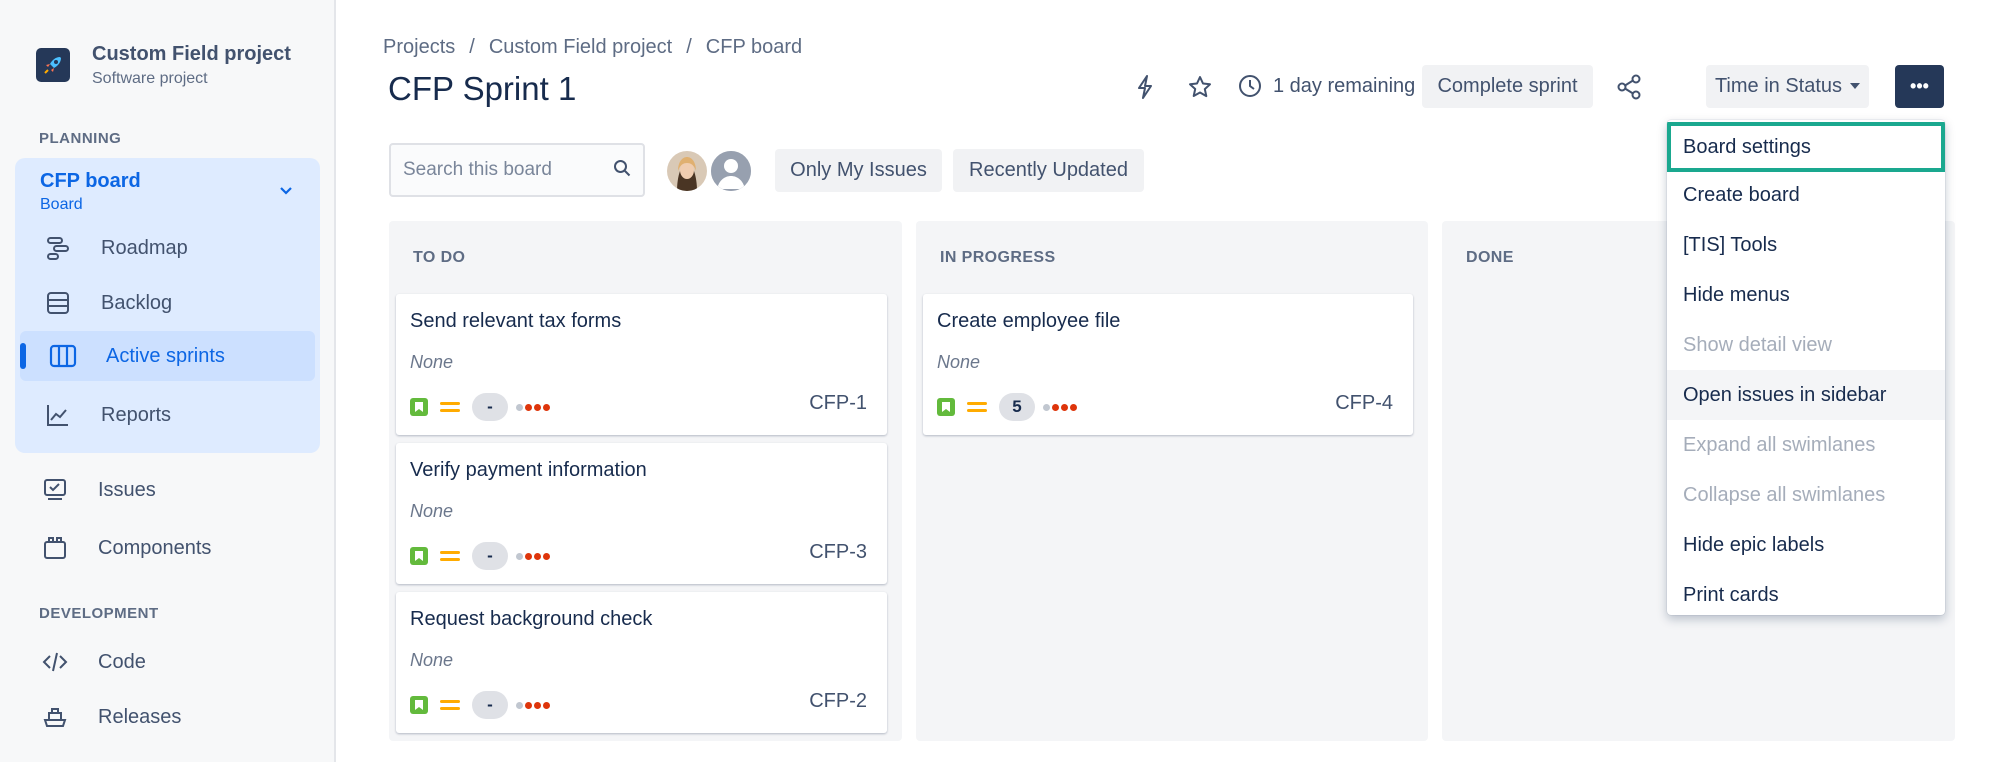  Describe the element at coordinates (1806, 147) in the screenshot. I see `menu-item-board-settings: Board settings` at that location.